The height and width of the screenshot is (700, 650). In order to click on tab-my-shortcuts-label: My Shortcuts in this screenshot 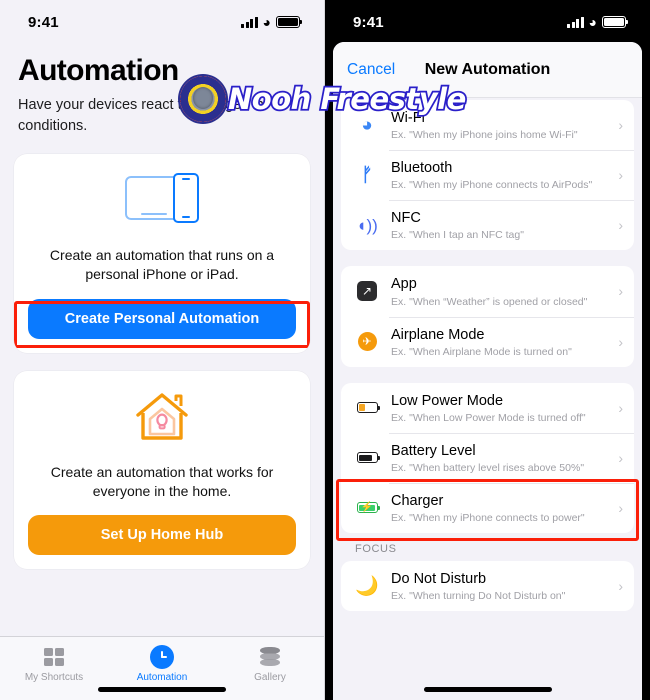, I will do `click(54, 677)`.